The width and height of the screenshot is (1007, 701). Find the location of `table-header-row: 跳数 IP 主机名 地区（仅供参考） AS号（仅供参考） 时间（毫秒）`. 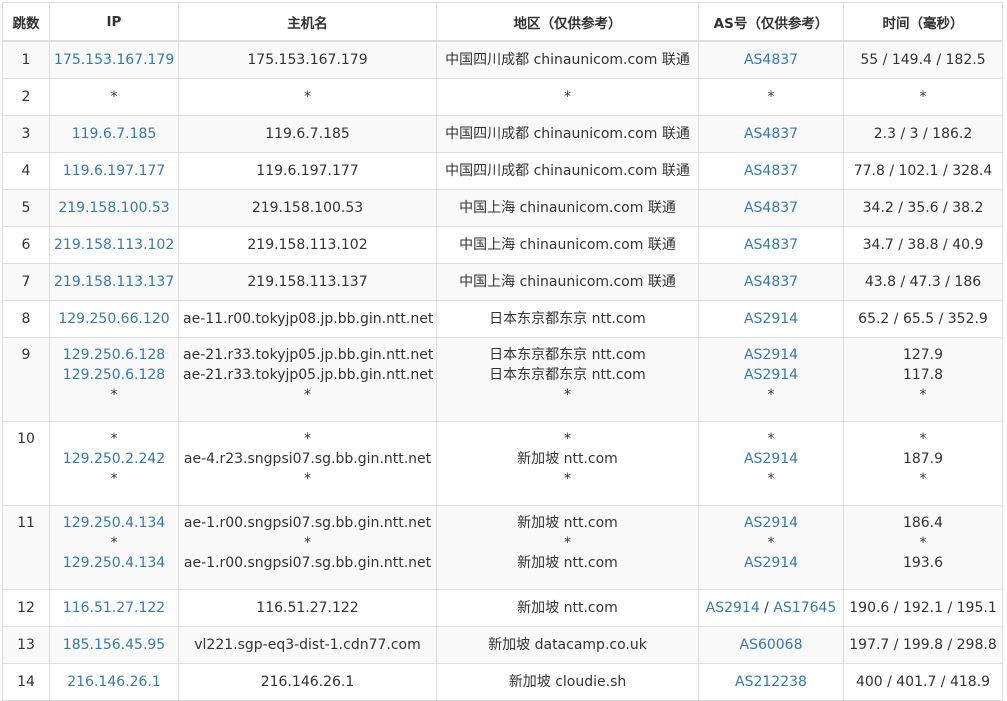

table-header-row: 跳数 IP 主机名 地区（仅供参考） AS号（仅供参考） 时间（毫秒） is located at coordinates (502, 22).